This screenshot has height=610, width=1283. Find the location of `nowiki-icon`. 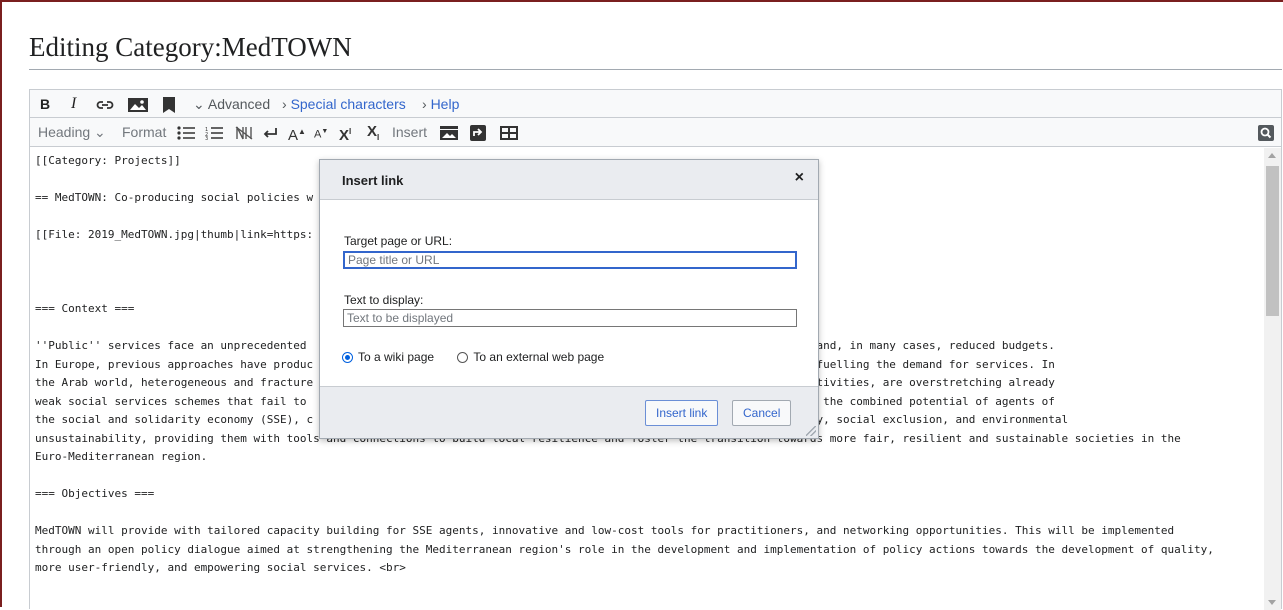

nowiki-icon is located at coordinates (244, 132).